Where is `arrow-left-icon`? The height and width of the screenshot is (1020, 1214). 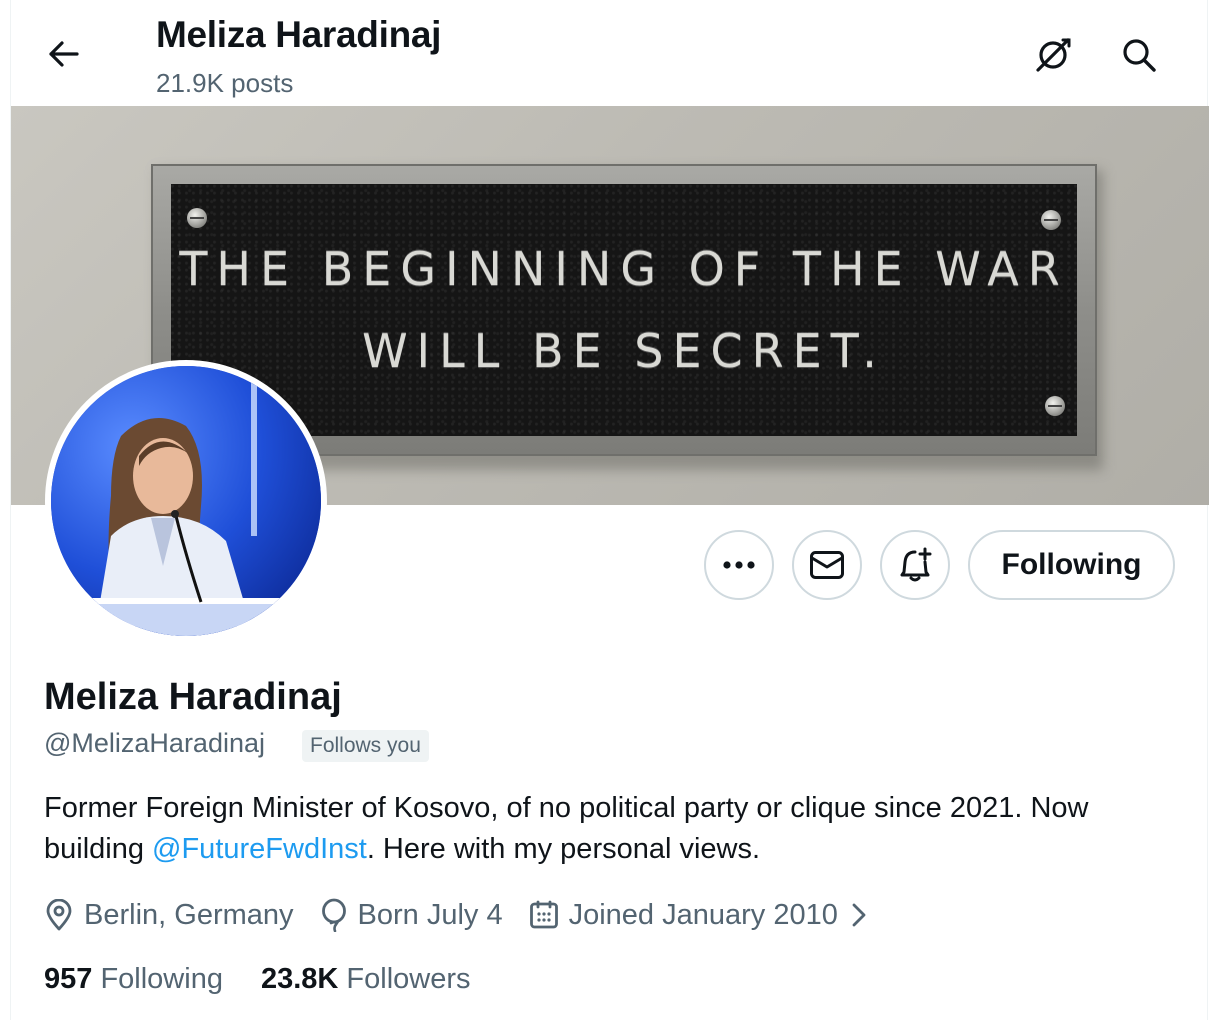
arrow-left-icon is located at coordinates (64, 54).